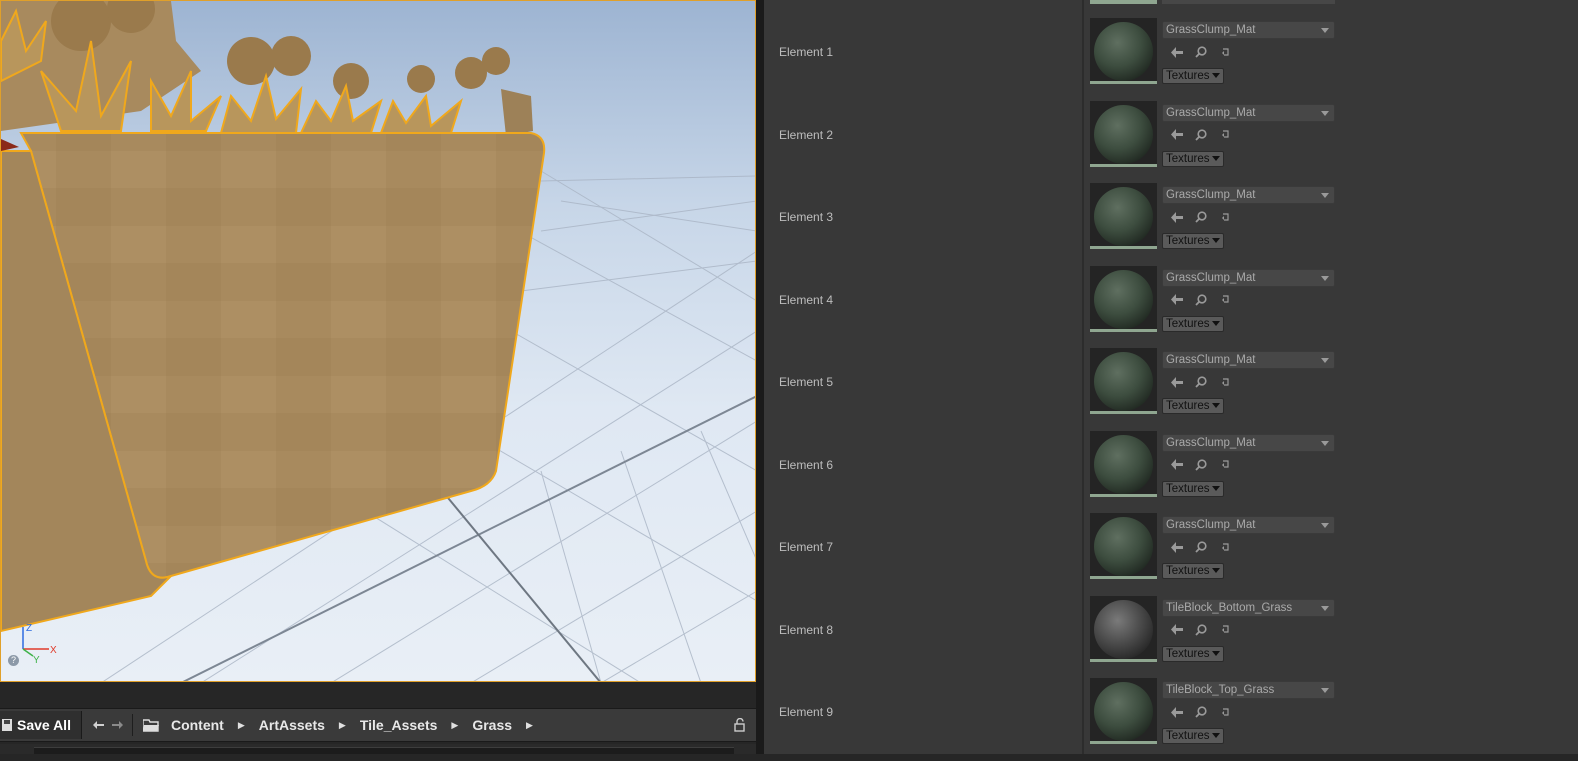  What do you see at coordinates (399, 725) in the screenshot?
I see `breadcrumb-tile-assets: Tile_Assets` at bounding box center [399, 725].